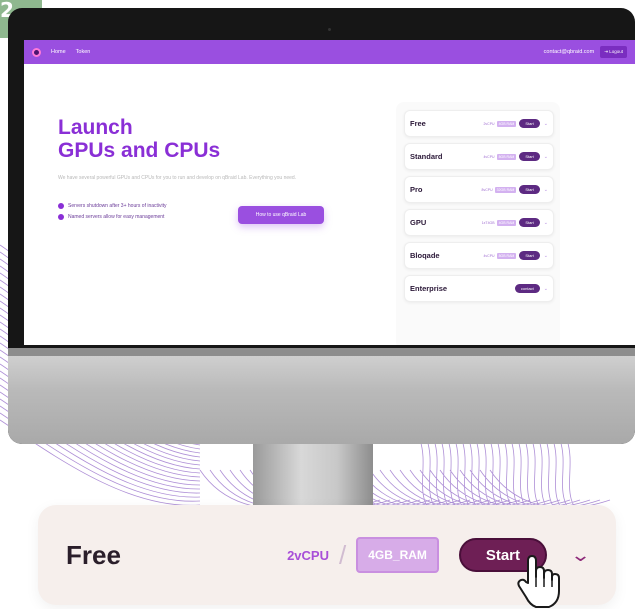 The image size is (635, 609). I want to click on zoom-plan-name: Free, so click(93, 554).